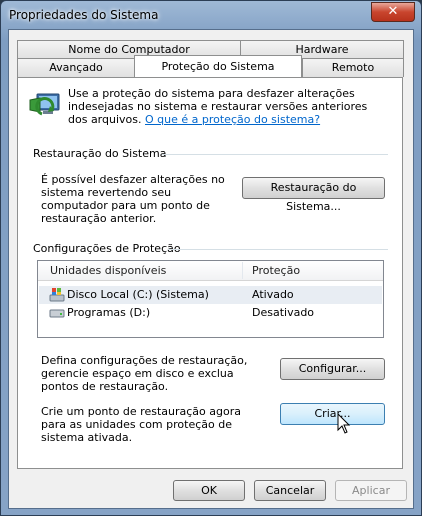  What do you see at coordinates (107, 248) in the screenshot?
I see `protection-heading: Configurações de Proteção` at bounding box center [107, 248].